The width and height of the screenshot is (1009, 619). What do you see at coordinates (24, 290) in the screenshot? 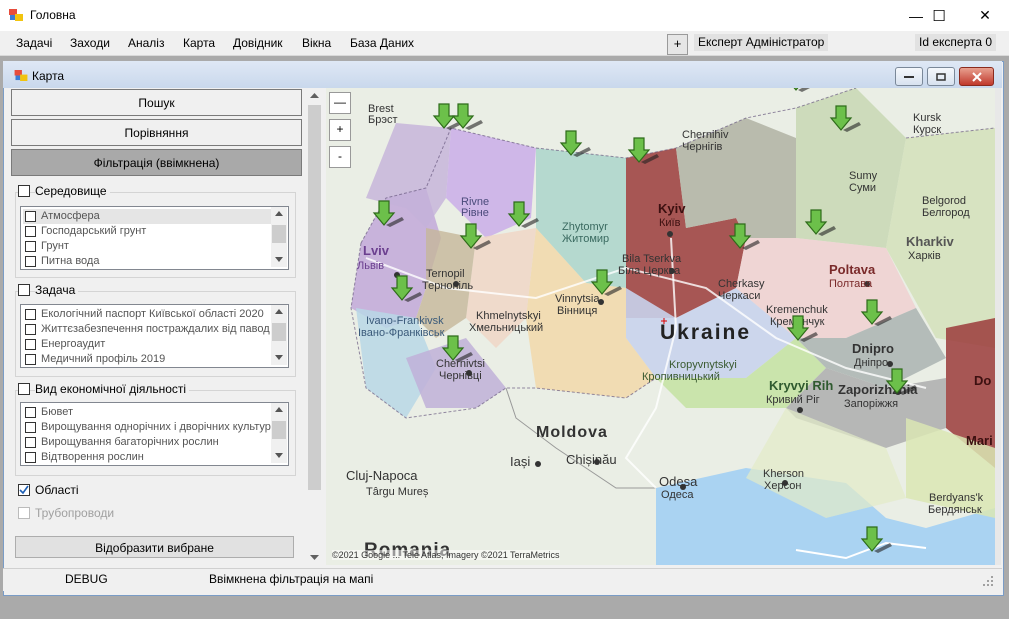
I see `task-checkbox` at bounding box center [24, 290].